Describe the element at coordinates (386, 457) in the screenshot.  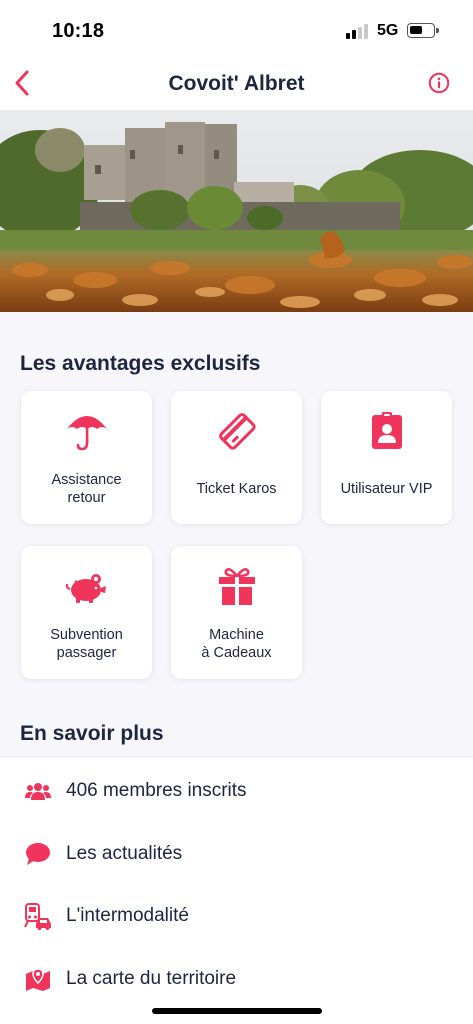
I see `advantage-card-vip: Utilisateur VIP` at that location.